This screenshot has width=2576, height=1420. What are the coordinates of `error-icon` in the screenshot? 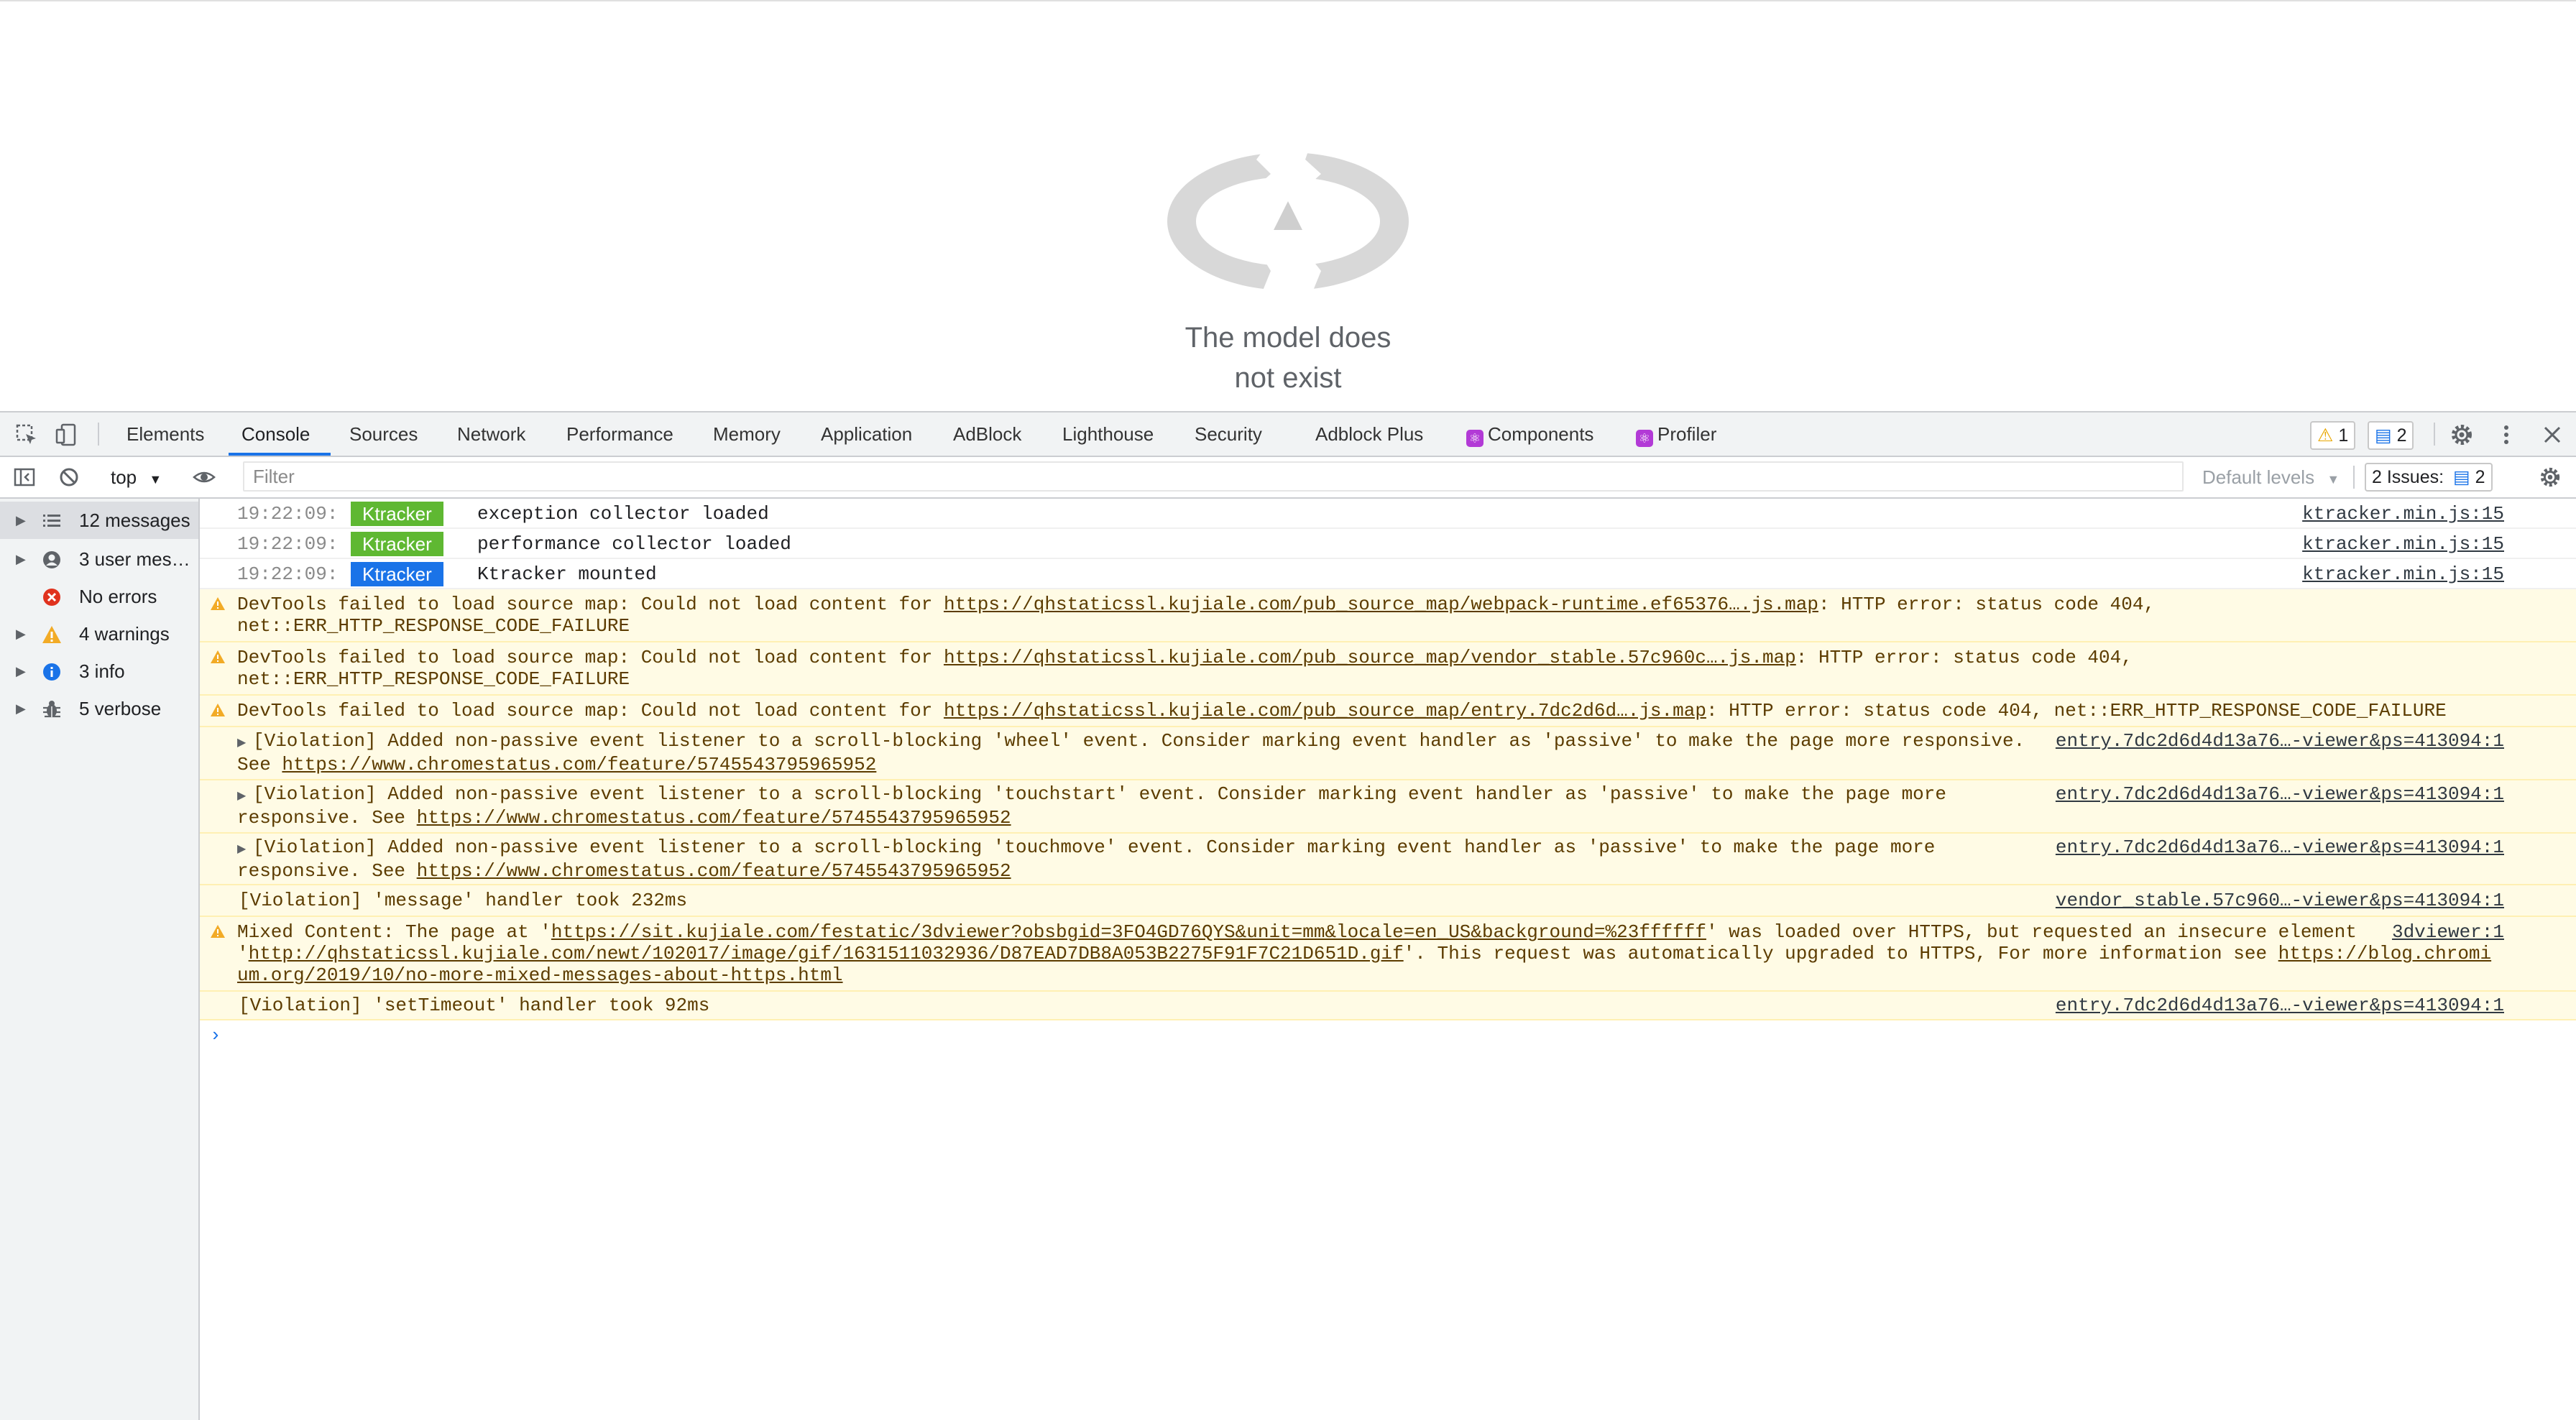 It's located at (51, 597).